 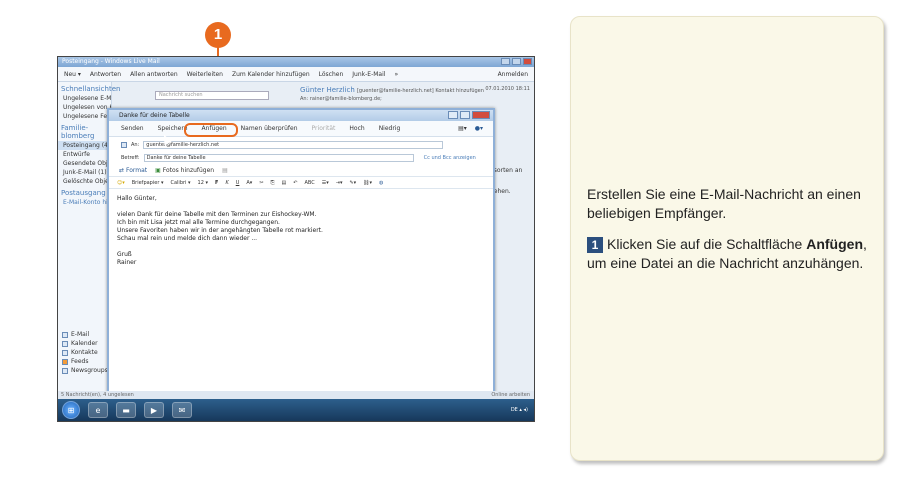 I want to click on step-bold: Anfügen, so click(x=834, y=244).